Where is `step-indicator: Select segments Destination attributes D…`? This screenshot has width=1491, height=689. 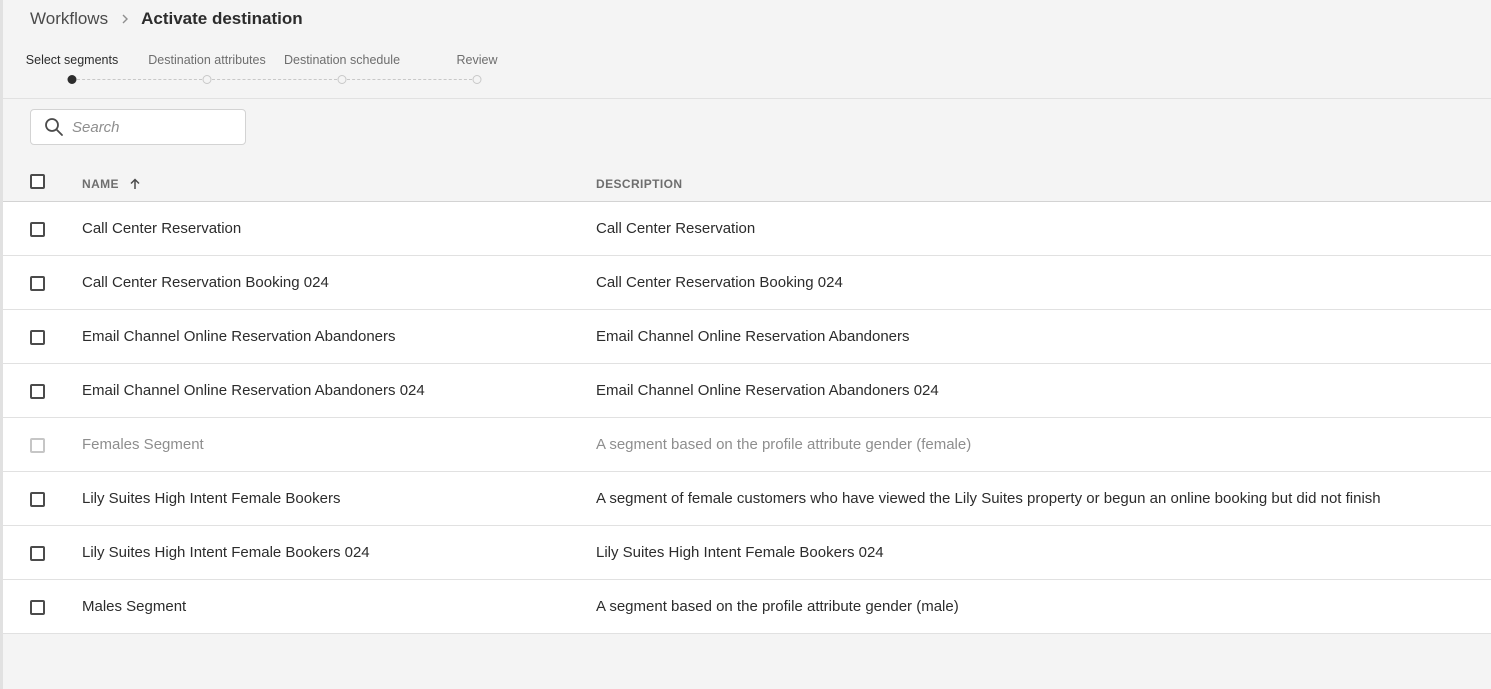 step-indicator: Select segments Destination attributes D… is located at coordinates (263, 72).